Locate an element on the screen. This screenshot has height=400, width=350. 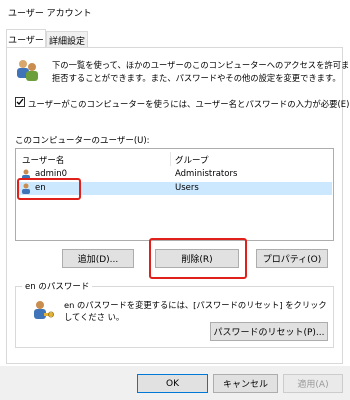
ok-button: OK is located at coordinates (172, 383).